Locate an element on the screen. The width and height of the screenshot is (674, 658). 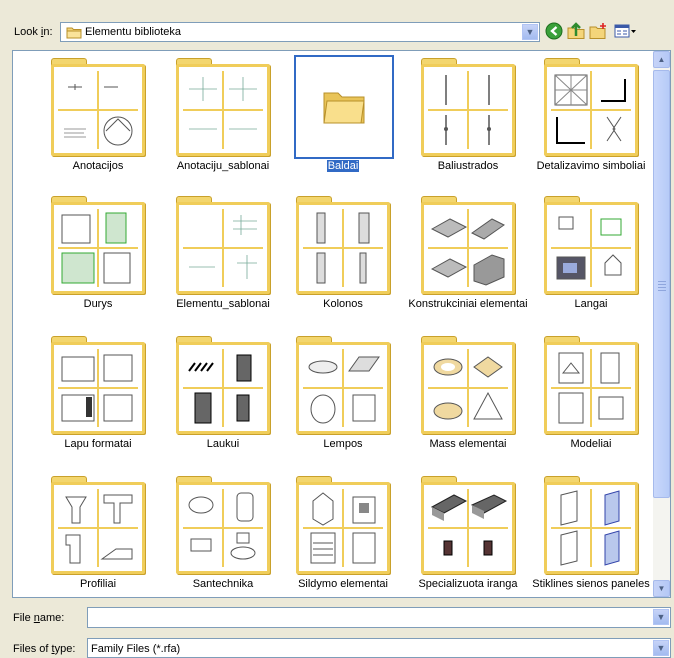
file-type-dropdown: Family Files (*.rfa) ▼ is located at coordinates (379, 648).